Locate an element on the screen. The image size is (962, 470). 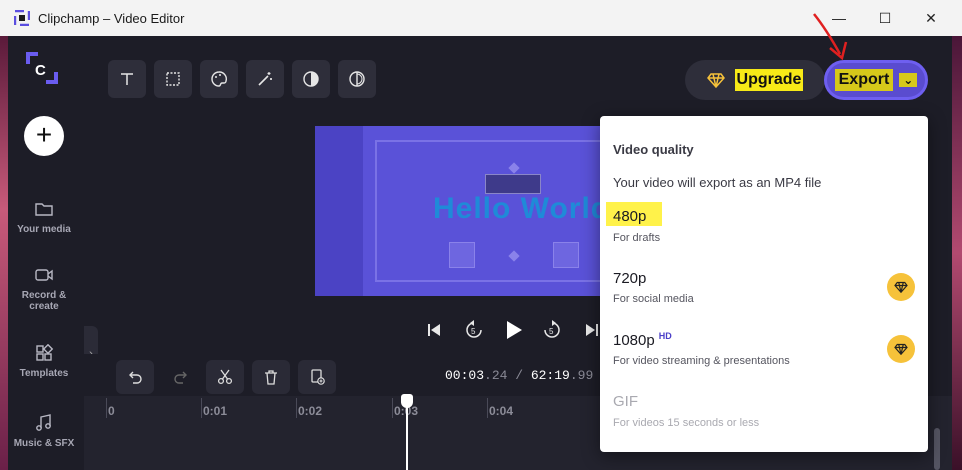
sidebar-item-music-sfx: Music & SFX is located at coordinates (44, 431).